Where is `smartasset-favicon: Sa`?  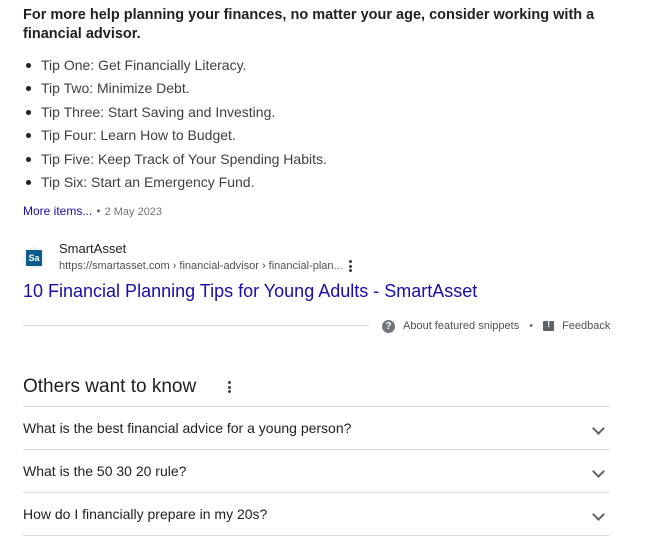
smartasset-favicon: Sa is located at coordinates (34, 258).